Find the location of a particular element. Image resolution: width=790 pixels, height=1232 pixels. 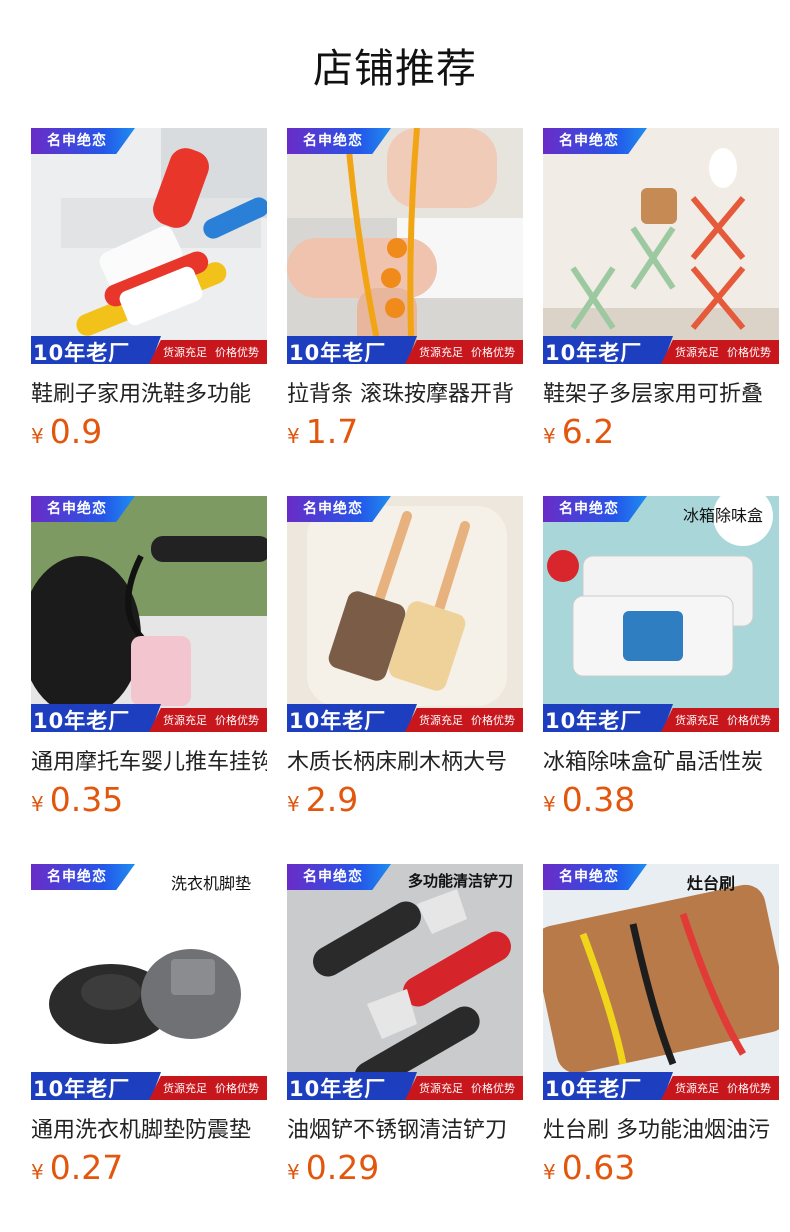

stove-brush-image is located at coordinates (661, 982).